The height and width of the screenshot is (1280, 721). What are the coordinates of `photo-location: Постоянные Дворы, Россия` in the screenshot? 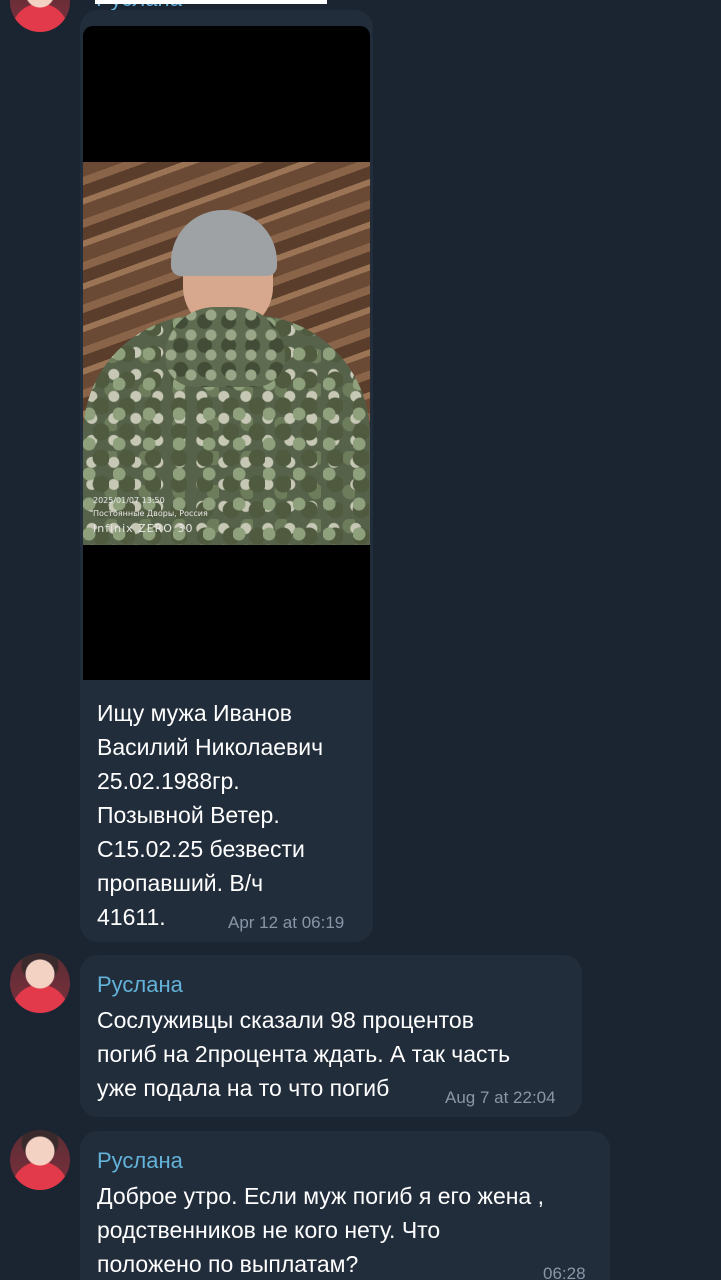 It's located at (150, 513).